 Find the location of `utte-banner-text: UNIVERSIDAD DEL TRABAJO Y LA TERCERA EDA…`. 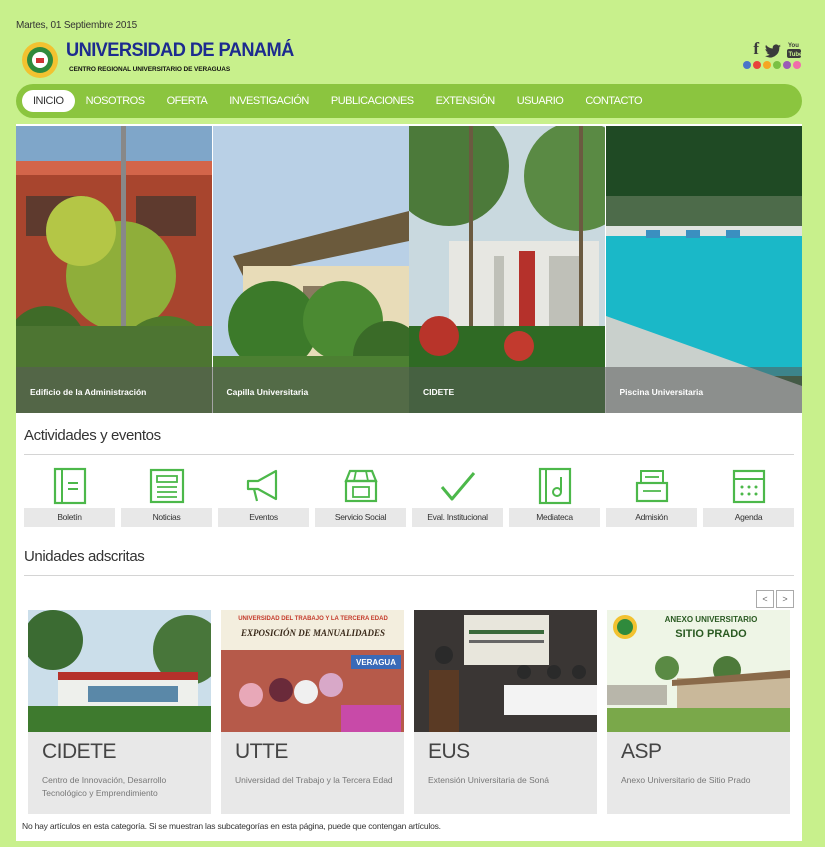

utte-banner-text: UNIVERSIDAD DEL TRABAJO Y LA TERCERA EDA… is located at coordinates (313, 619).